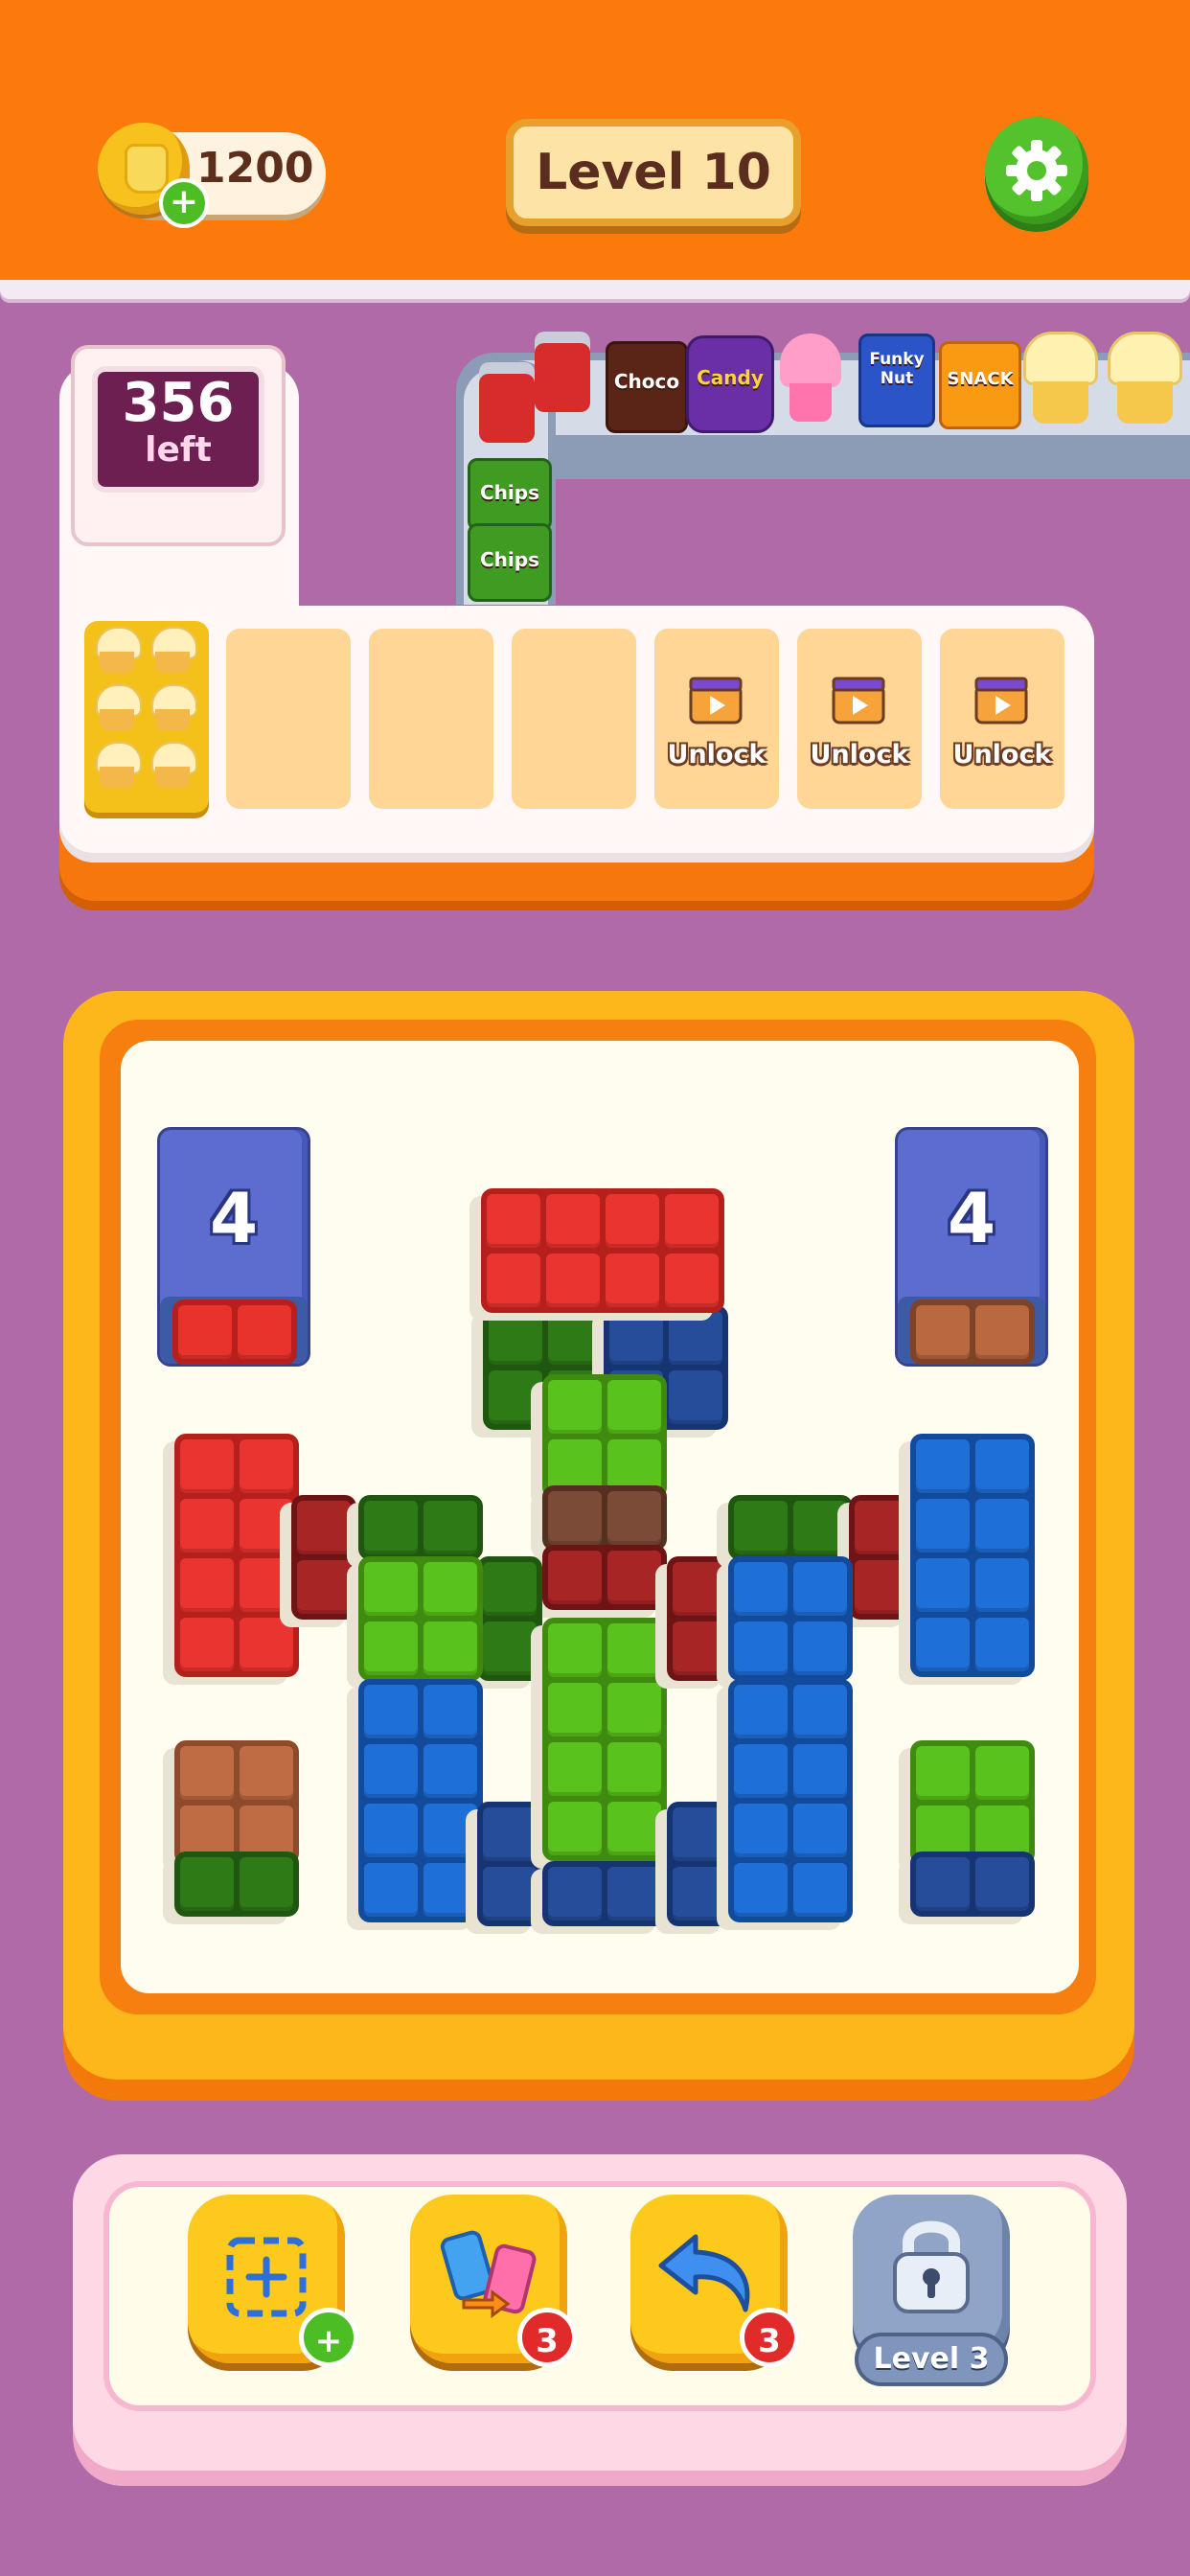 The image size is (1190, 2576). I want to click on lock-icon, so click(932, 2266).